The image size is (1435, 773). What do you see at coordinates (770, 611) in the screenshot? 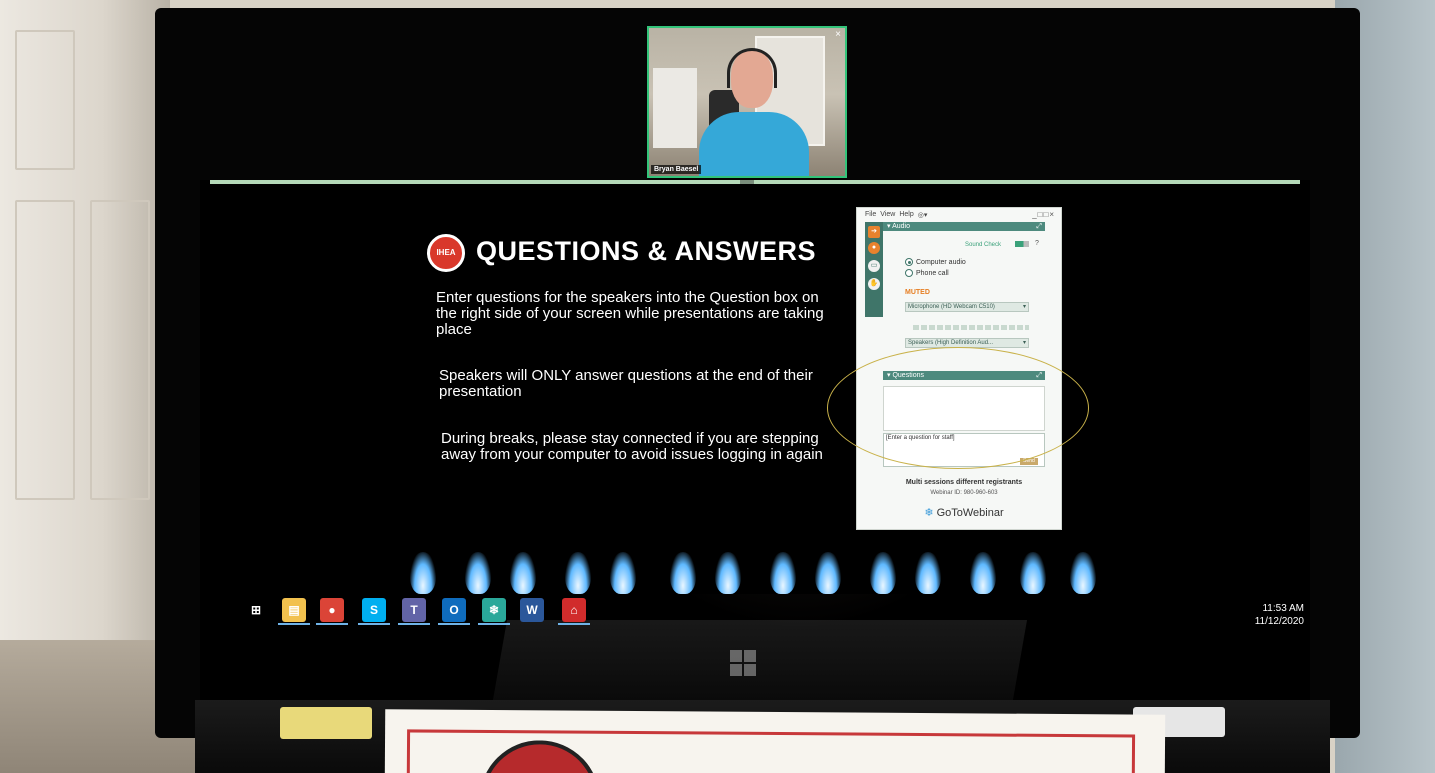
I see `windows-taskbar: ⊞ ▤ ● S T O ❄ W ⌂ 11:53 AM 11/12/2020` at bounding box center [770, 611].